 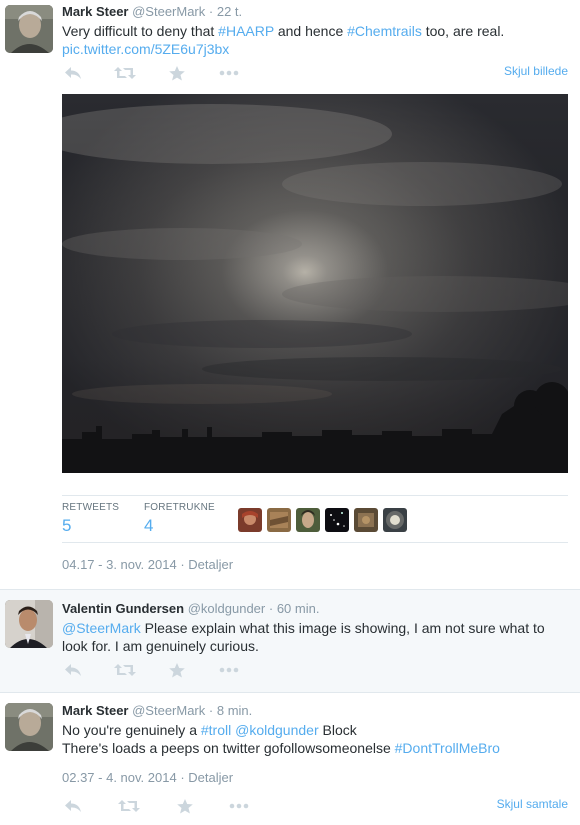 I want to click on text-segment: Block, so click(x=337, y=730).